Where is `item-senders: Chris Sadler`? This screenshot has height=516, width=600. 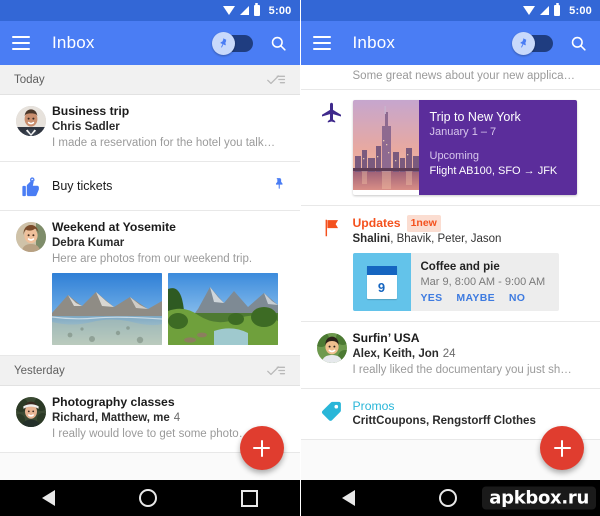 item-senders: Chris Sadler is located at coordinates (86, 127).